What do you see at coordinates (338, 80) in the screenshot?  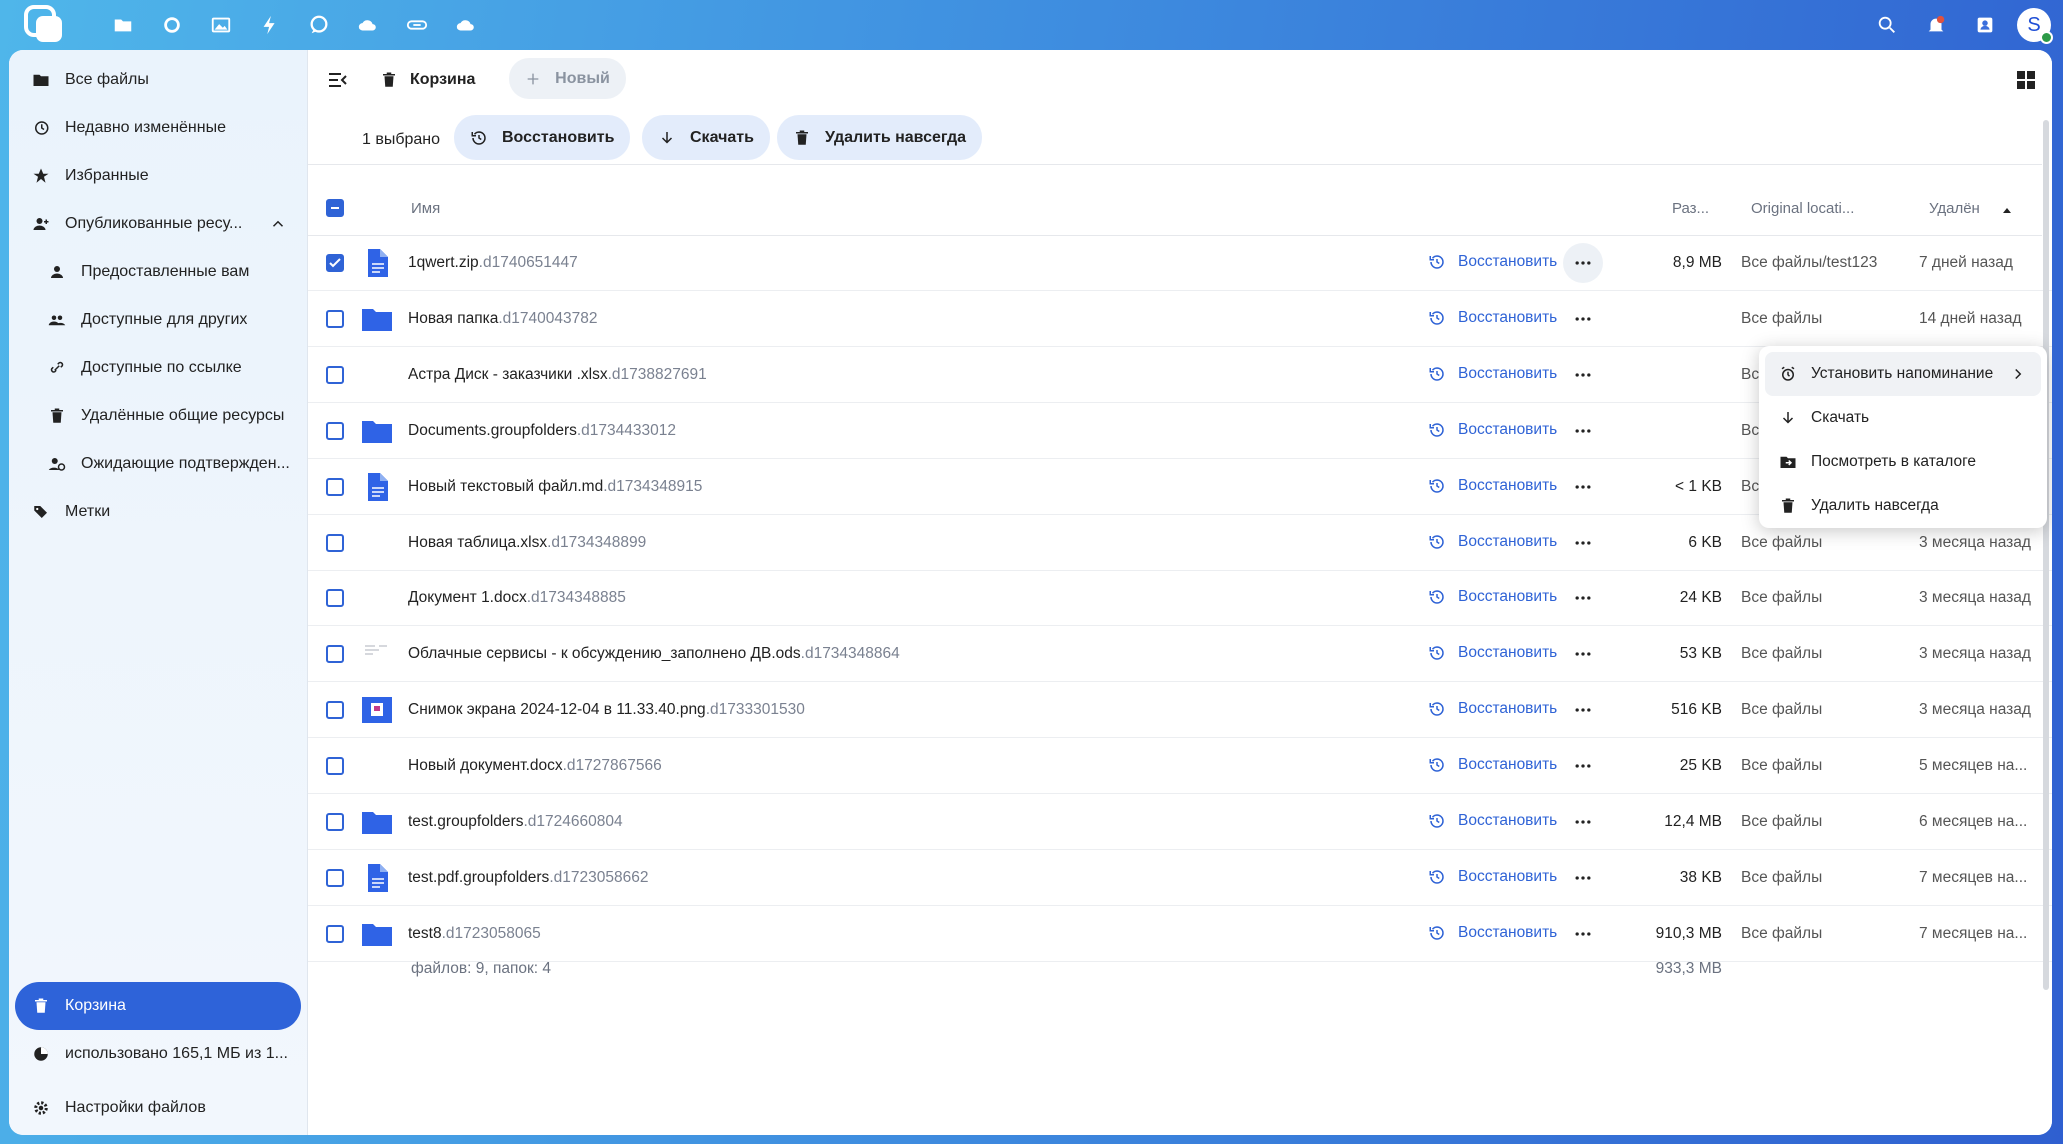 I see `sidebar-toggle-icon` at bounding box center [338, 80].